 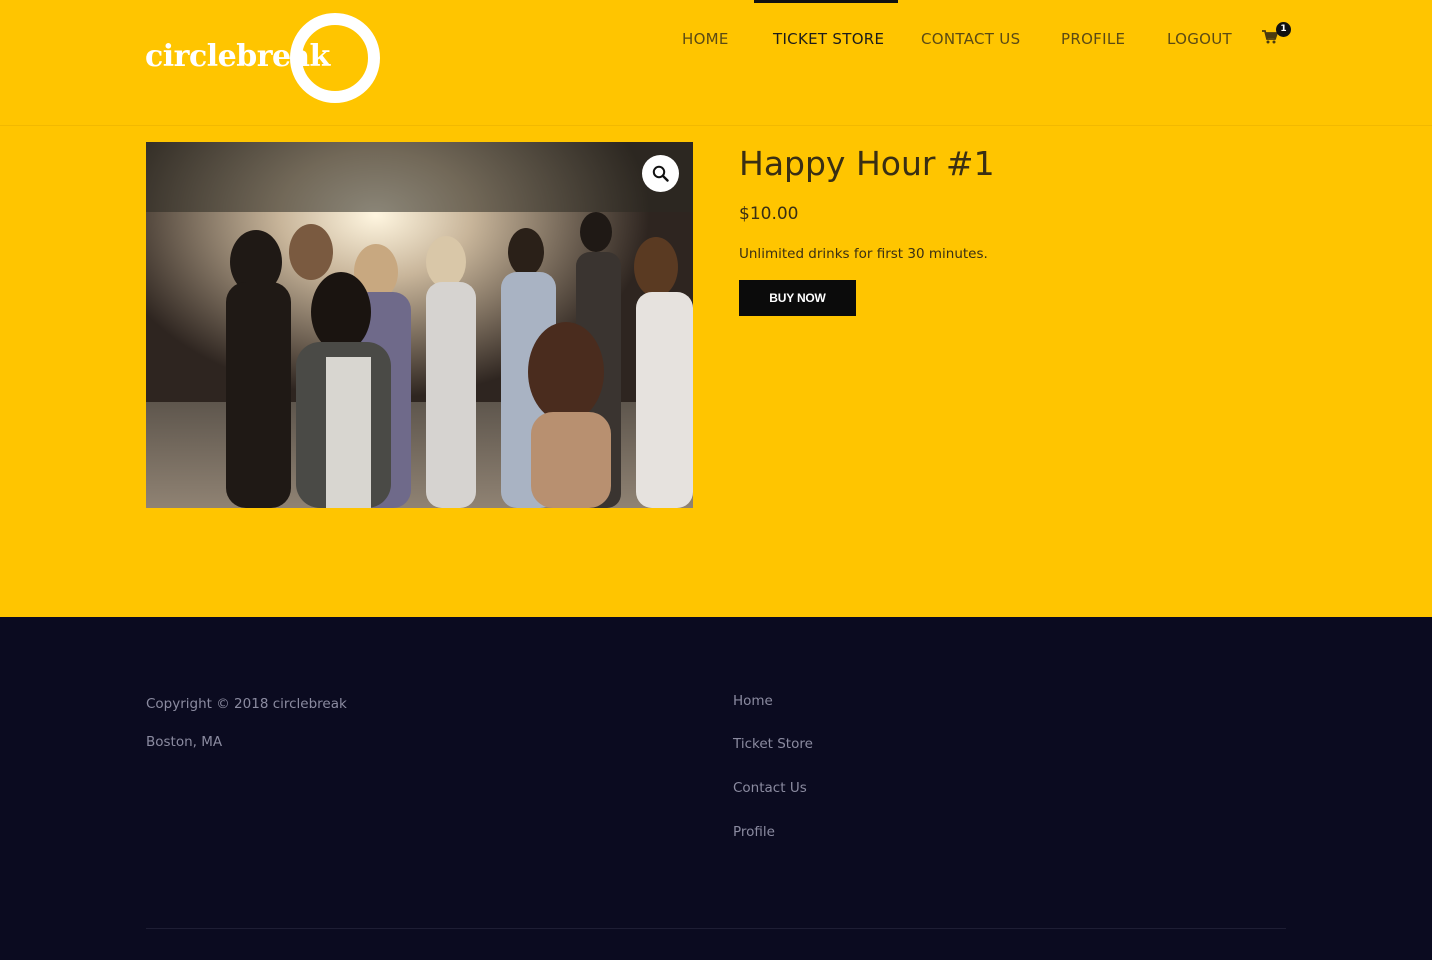 I want to click on nav-active-indicator, so click(x=826, y=1).